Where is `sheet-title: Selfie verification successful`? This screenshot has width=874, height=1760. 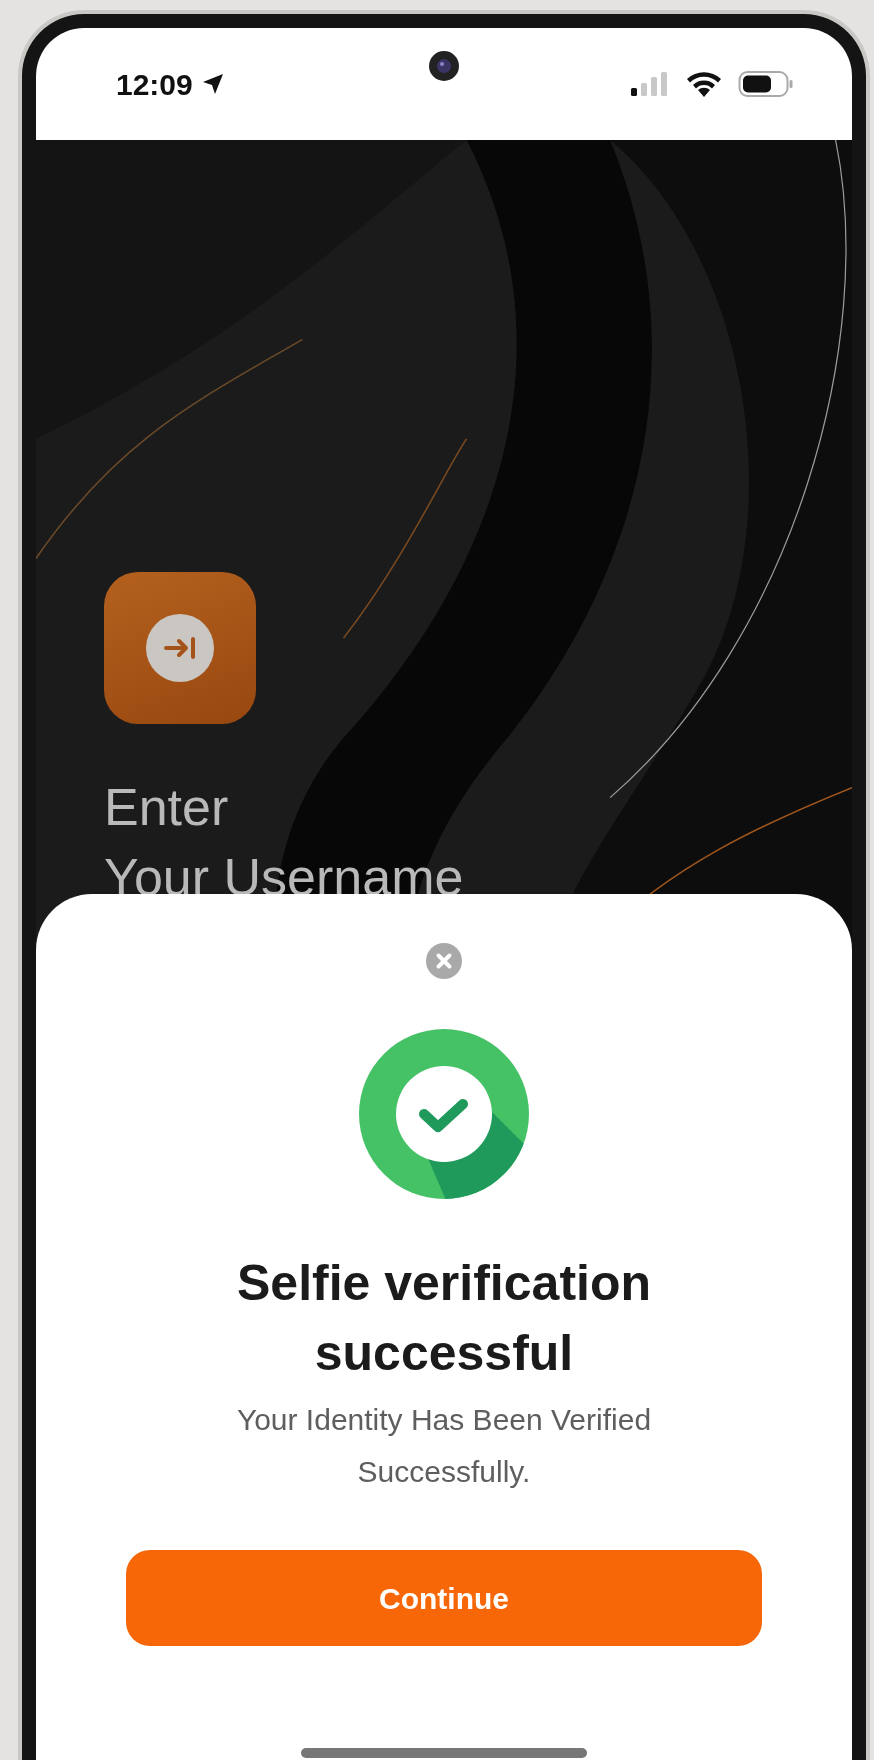 sheet-title: Selfie verification successful is located at coordinates (443, 1318).